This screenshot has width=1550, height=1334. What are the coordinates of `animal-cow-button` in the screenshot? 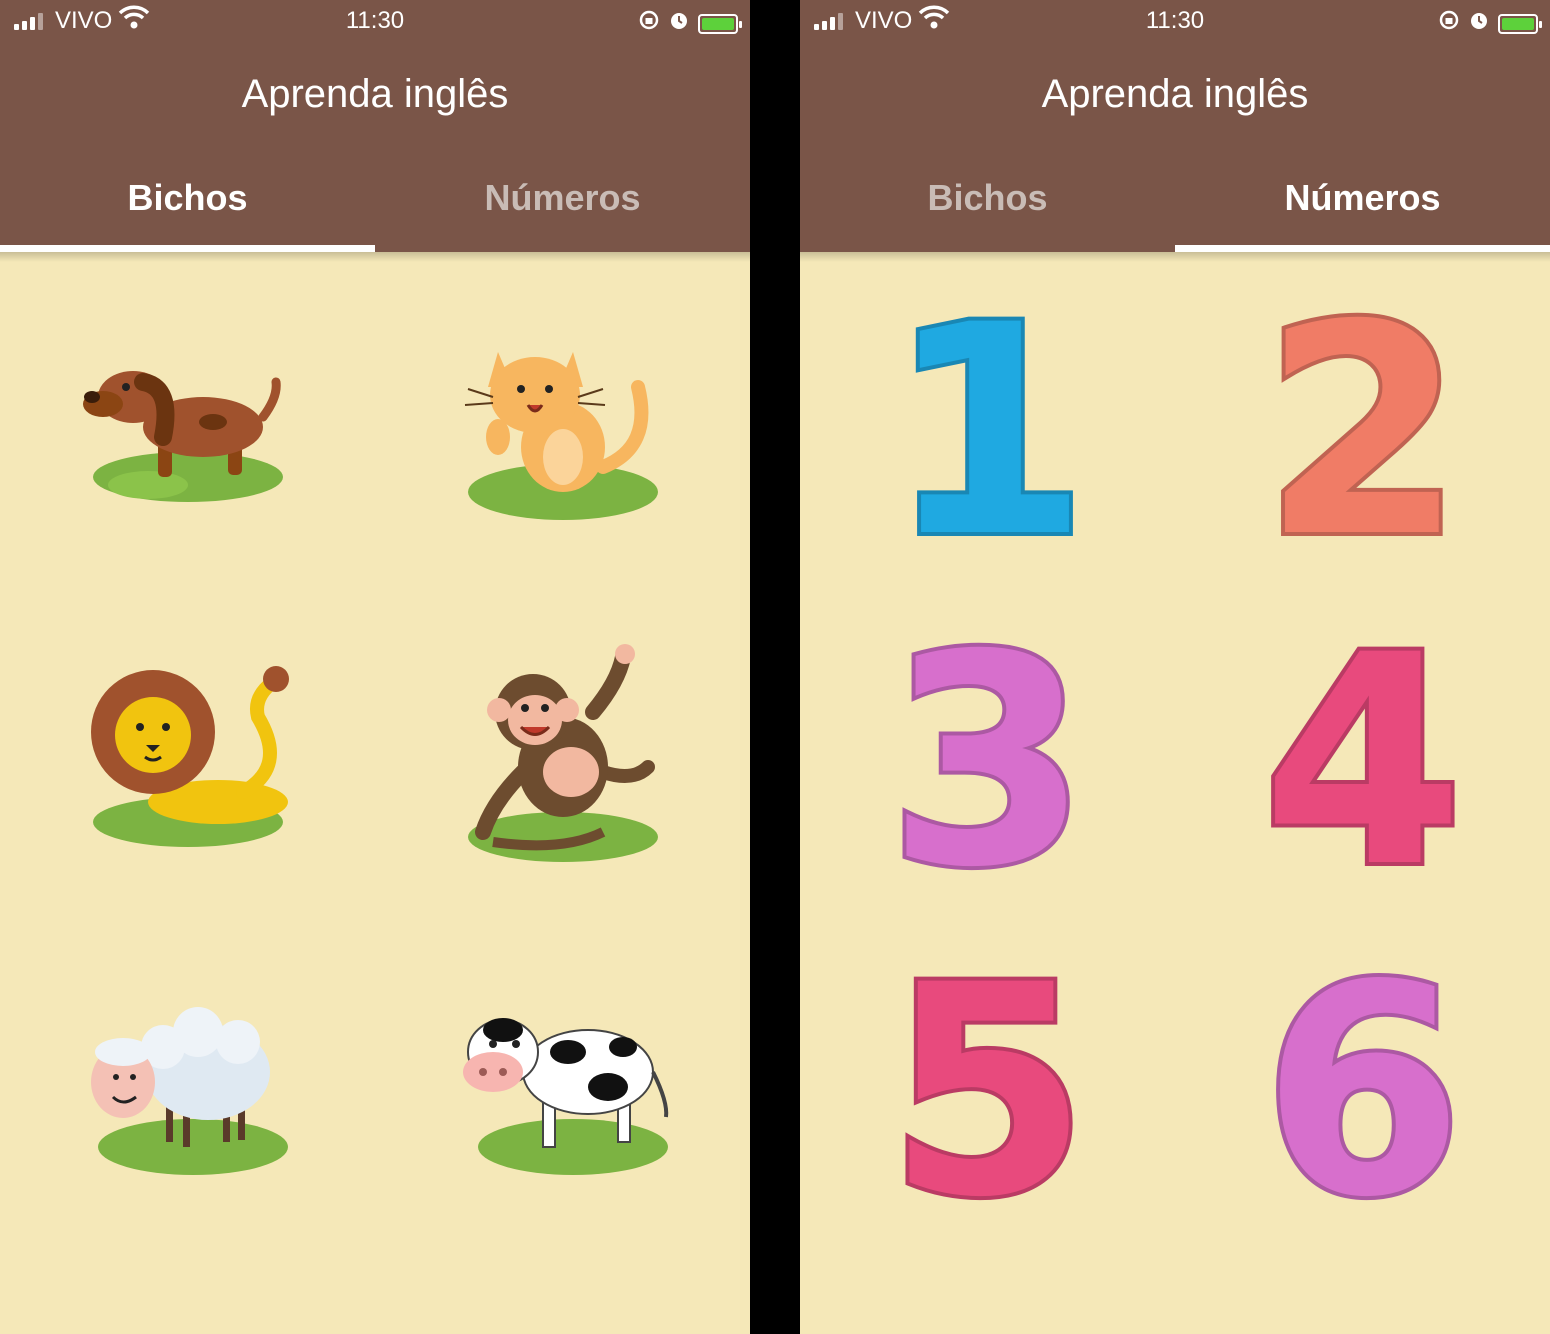 It's located at (562, 1087).